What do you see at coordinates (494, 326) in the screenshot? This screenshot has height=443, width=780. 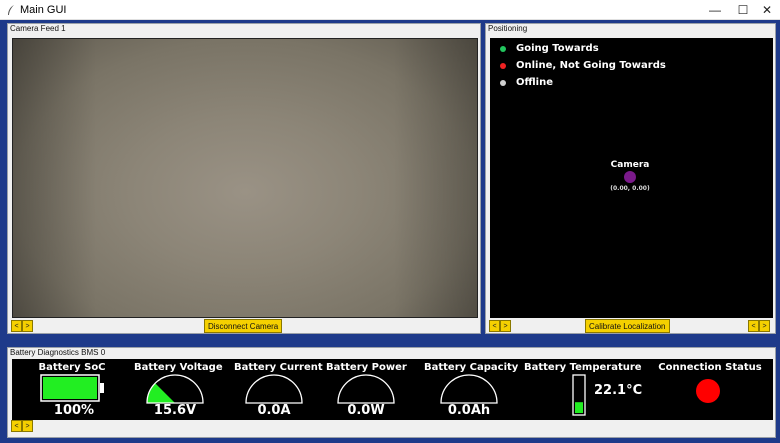 I see `positioning-prev-button: <` at bounding box center [494, 326].